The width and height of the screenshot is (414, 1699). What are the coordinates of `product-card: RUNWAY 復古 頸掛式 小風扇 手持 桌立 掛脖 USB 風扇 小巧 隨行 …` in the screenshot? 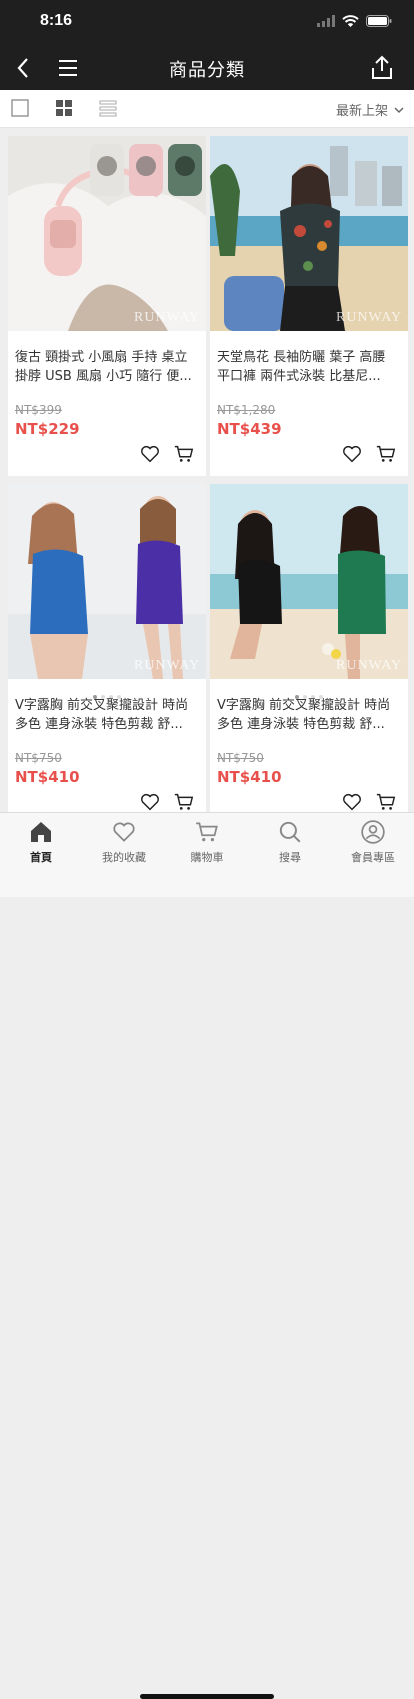 It's located at (107, 306).